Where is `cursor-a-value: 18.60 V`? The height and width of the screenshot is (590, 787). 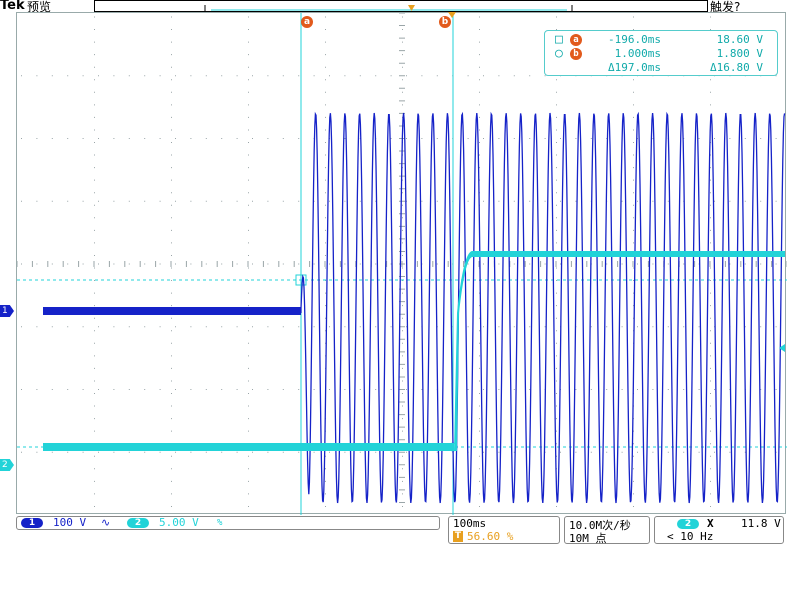 cursor-a-value: 18.60 V is located at coordinates (739, 39).